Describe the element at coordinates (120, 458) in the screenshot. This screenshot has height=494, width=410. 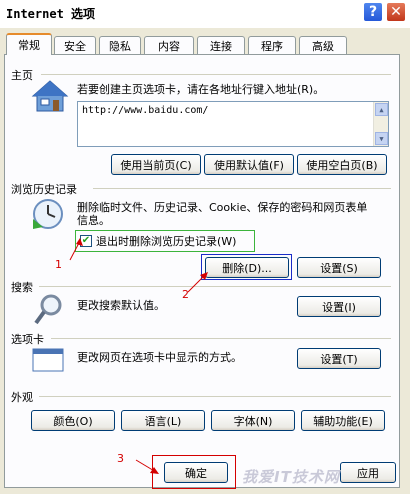
I see `annotation-3: 3` at that location.